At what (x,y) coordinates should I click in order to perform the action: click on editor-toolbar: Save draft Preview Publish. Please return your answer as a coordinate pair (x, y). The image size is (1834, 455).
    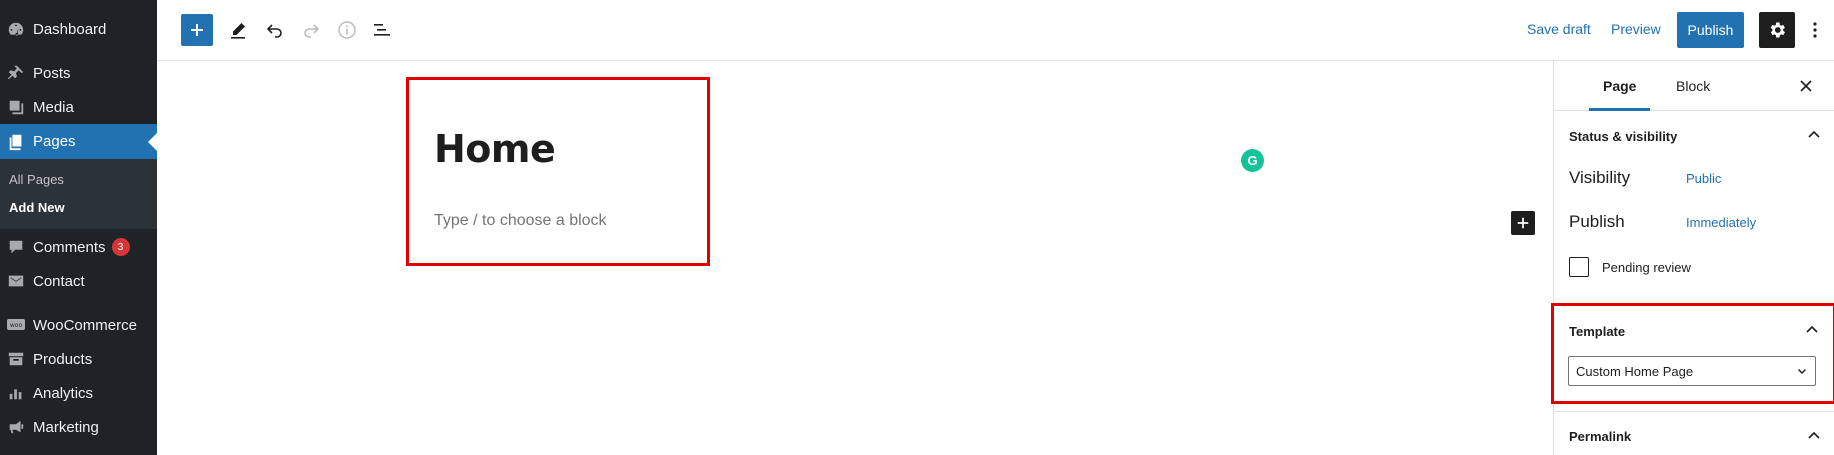
    Looking at the image, I should click on (995, 30).